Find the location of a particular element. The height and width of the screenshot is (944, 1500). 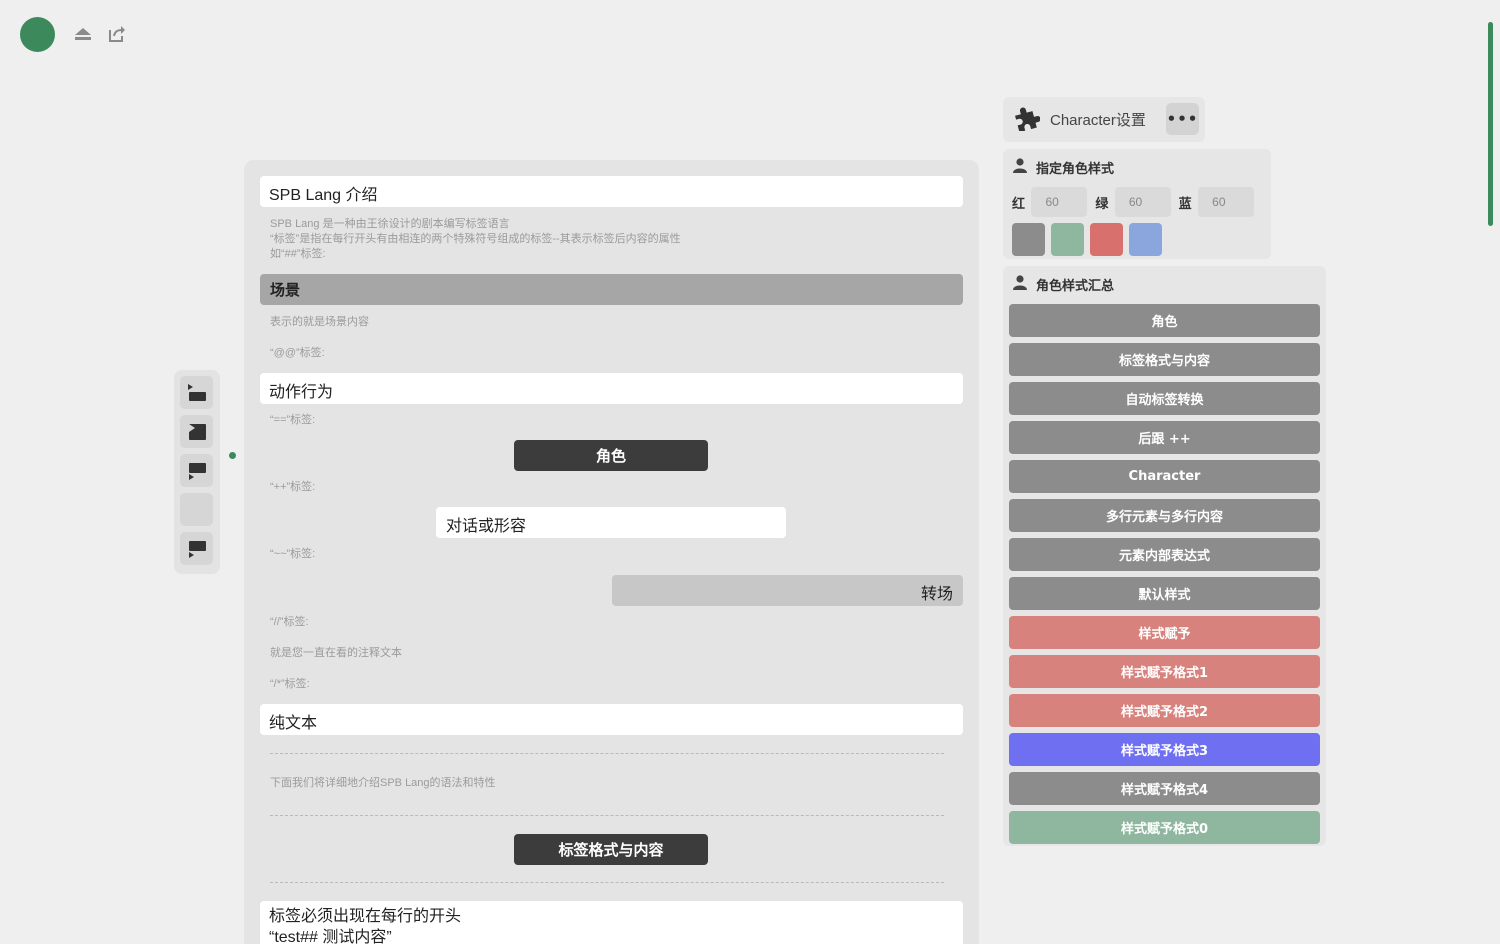

comment-note: 就是您一直在看的注释文本 is located at coordinates (336, 653).